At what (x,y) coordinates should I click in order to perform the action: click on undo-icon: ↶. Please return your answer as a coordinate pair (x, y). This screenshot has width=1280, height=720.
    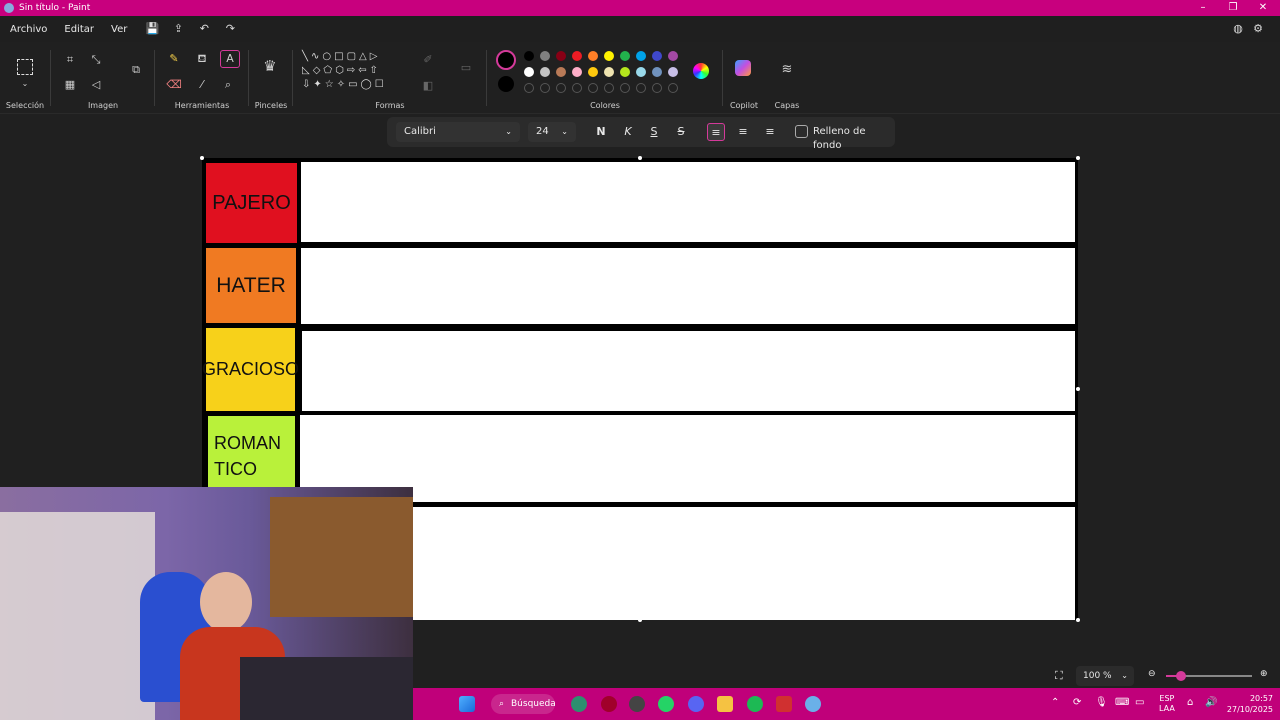
    Looking at the image, I should click on (204, 29).